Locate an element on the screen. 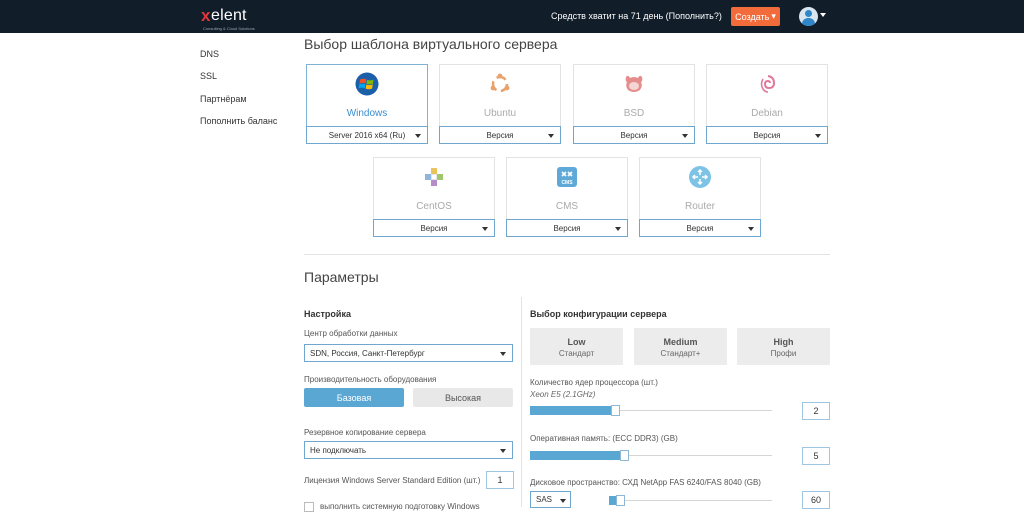 The height and width of the screenshot is (512, 1024). os-name: CentOS is located at coordinates (434, 206).